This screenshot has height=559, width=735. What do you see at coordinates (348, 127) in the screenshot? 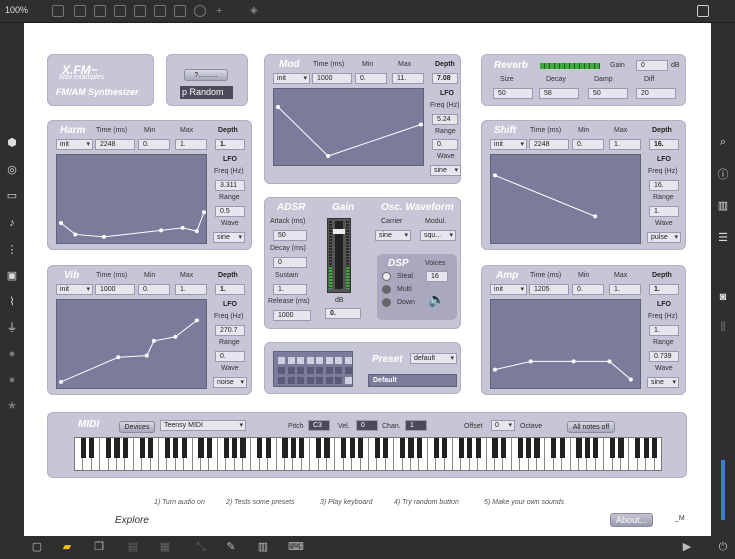
I see `mod-envelope-plot` at bounding box center [348, 127].